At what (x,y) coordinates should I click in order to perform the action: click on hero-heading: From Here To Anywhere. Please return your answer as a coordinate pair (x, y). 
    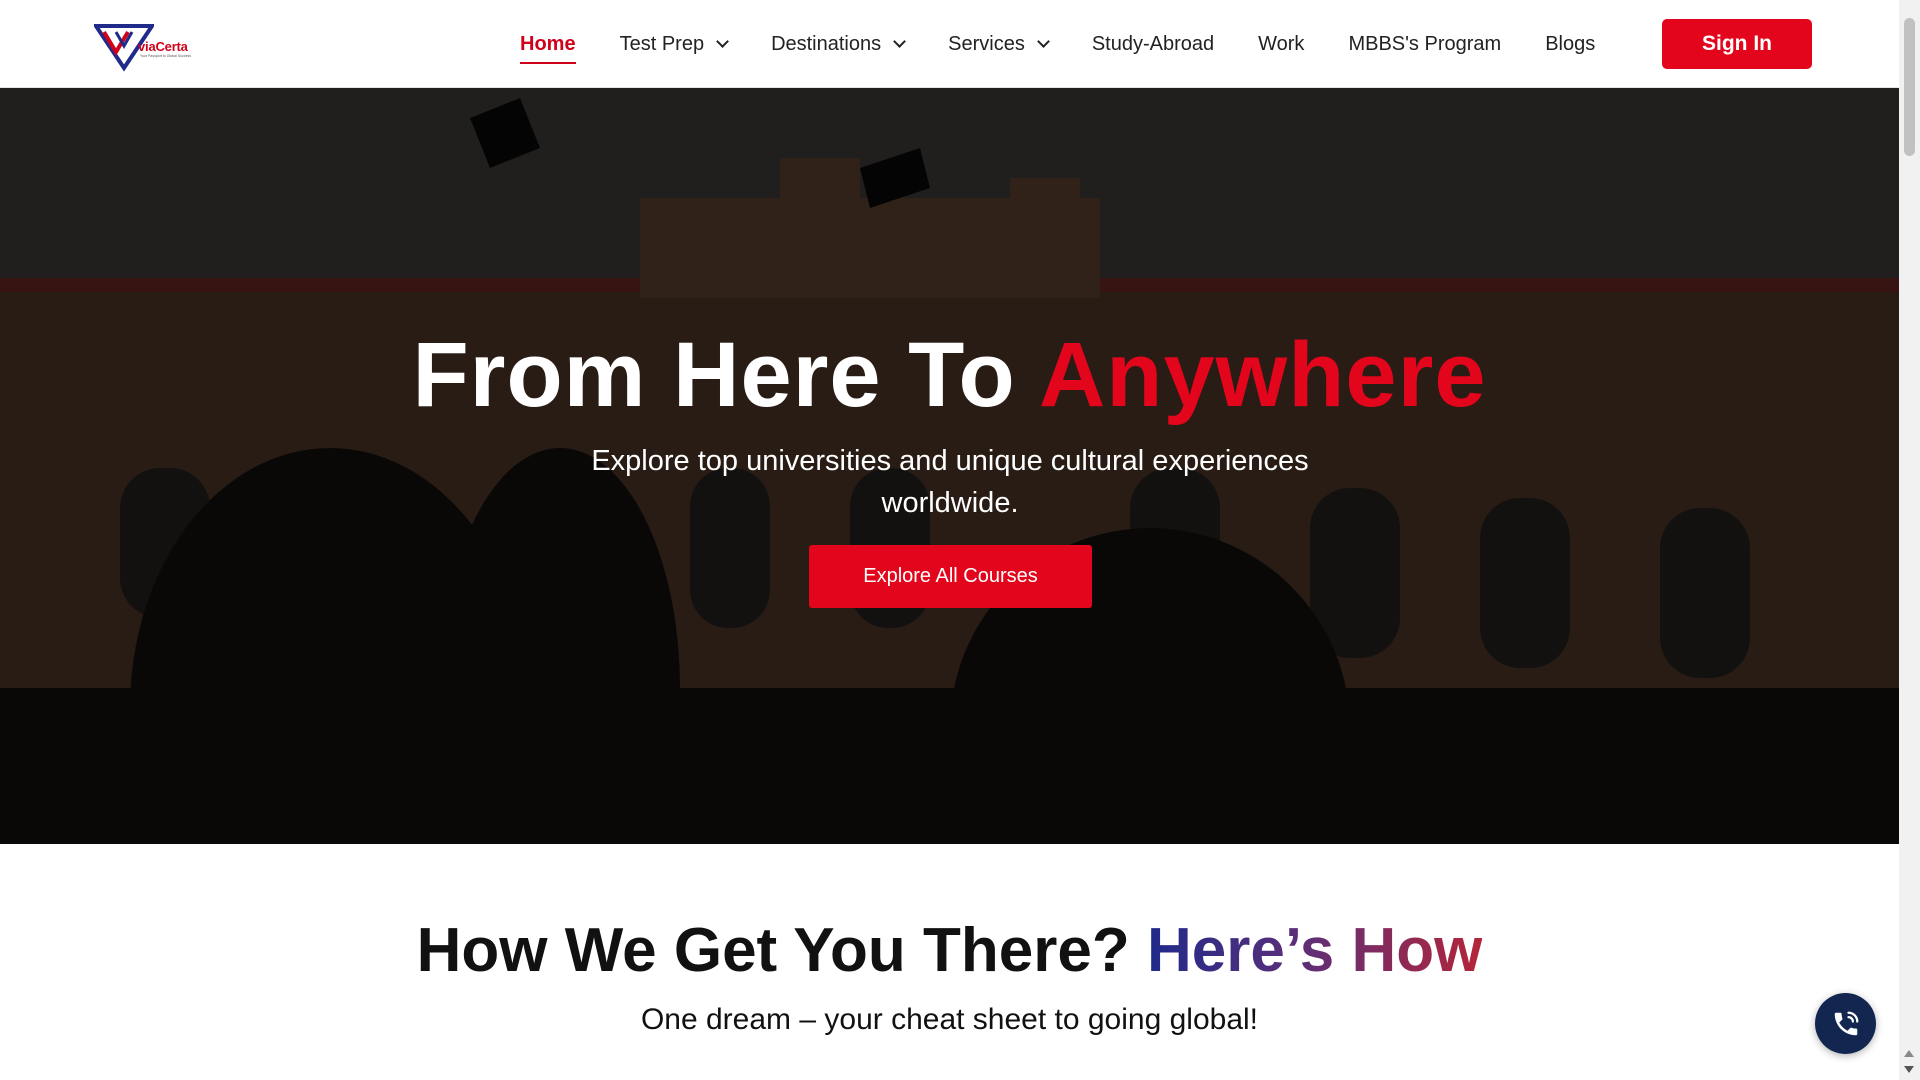
    Looking at the image, I should click on (949, 375).